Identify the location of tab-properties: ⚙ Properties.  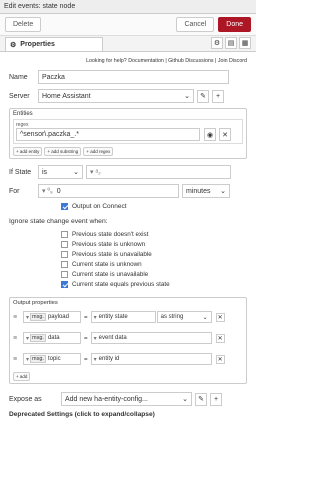
(54, 44).